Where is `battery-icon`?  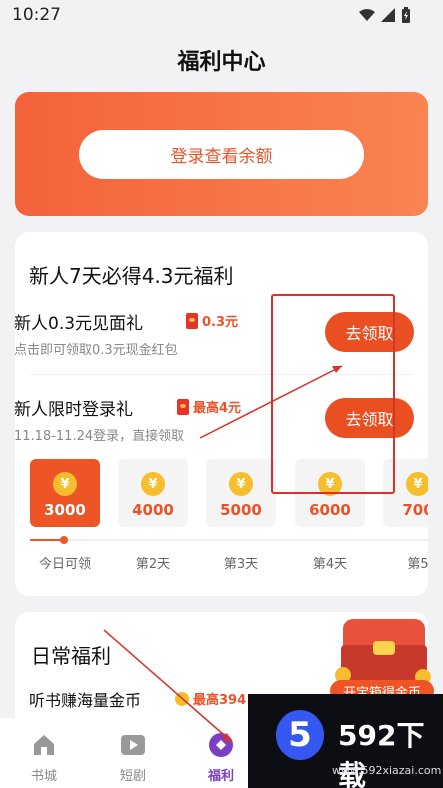 battery-icon is located at coordinates (406, 15).